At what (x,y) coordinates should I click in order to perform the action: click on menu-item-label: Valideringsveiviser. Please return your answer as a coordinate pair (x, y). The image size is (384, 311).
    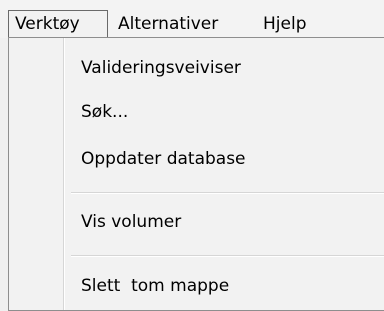
    Looking at the image, I should click on (161, 68).